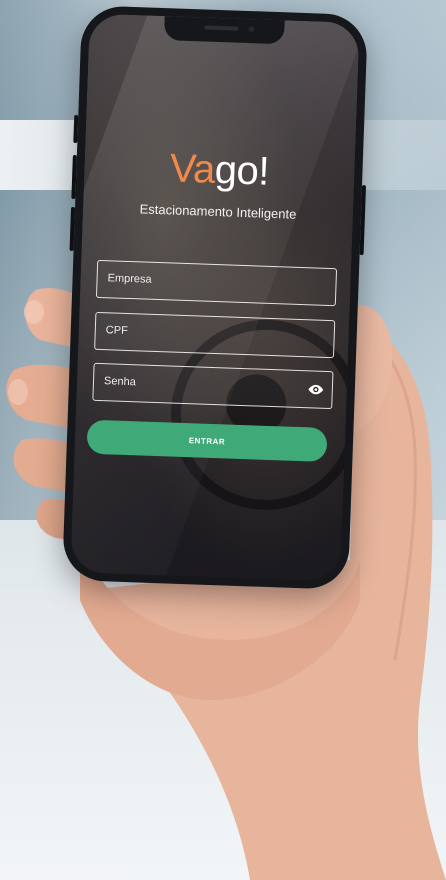  What do you see at coordinates (192, 169) in the screenshot?
I see `logo-text-va: Va` at bounding box center [192, 169].